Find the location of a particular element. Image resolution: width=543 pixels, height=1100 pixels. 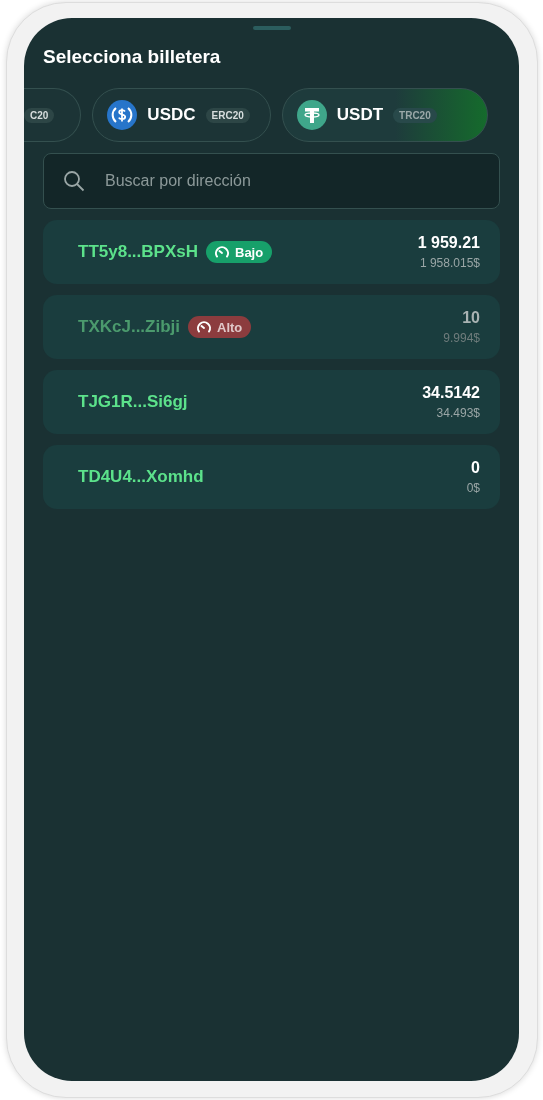

token-amount: 34.5142 is located at coordinates (451, 393).